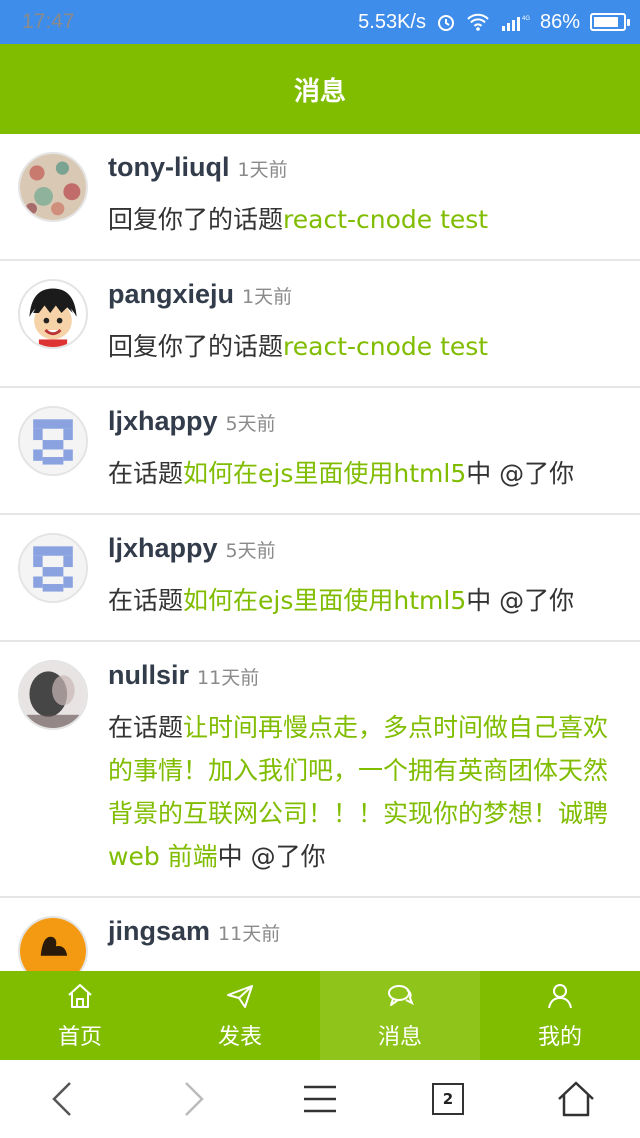 This screenshot has height=1138, width=640. I want to click on tab-messages-label: 消息, so click(399, 1037).